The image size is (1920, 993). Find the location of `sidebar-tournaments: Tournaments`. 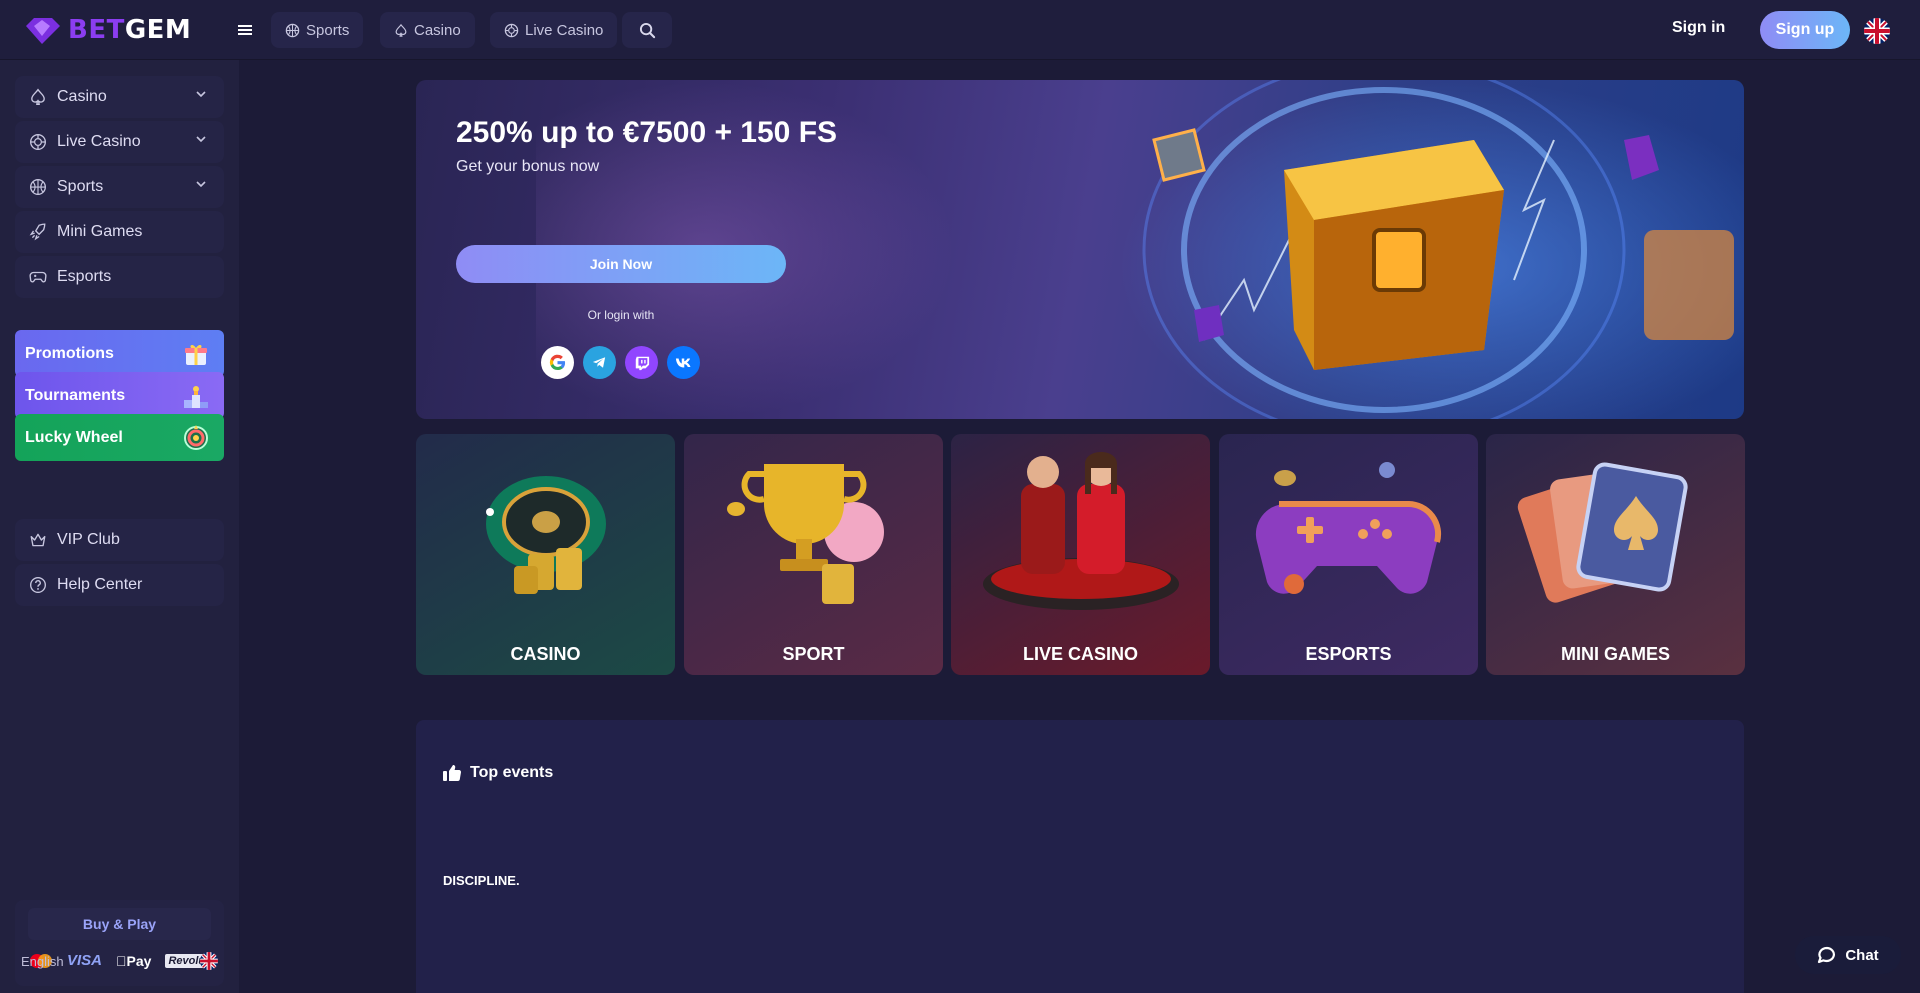

sidebar-tournaments: Tournaments is located at coordinates (119, 395).